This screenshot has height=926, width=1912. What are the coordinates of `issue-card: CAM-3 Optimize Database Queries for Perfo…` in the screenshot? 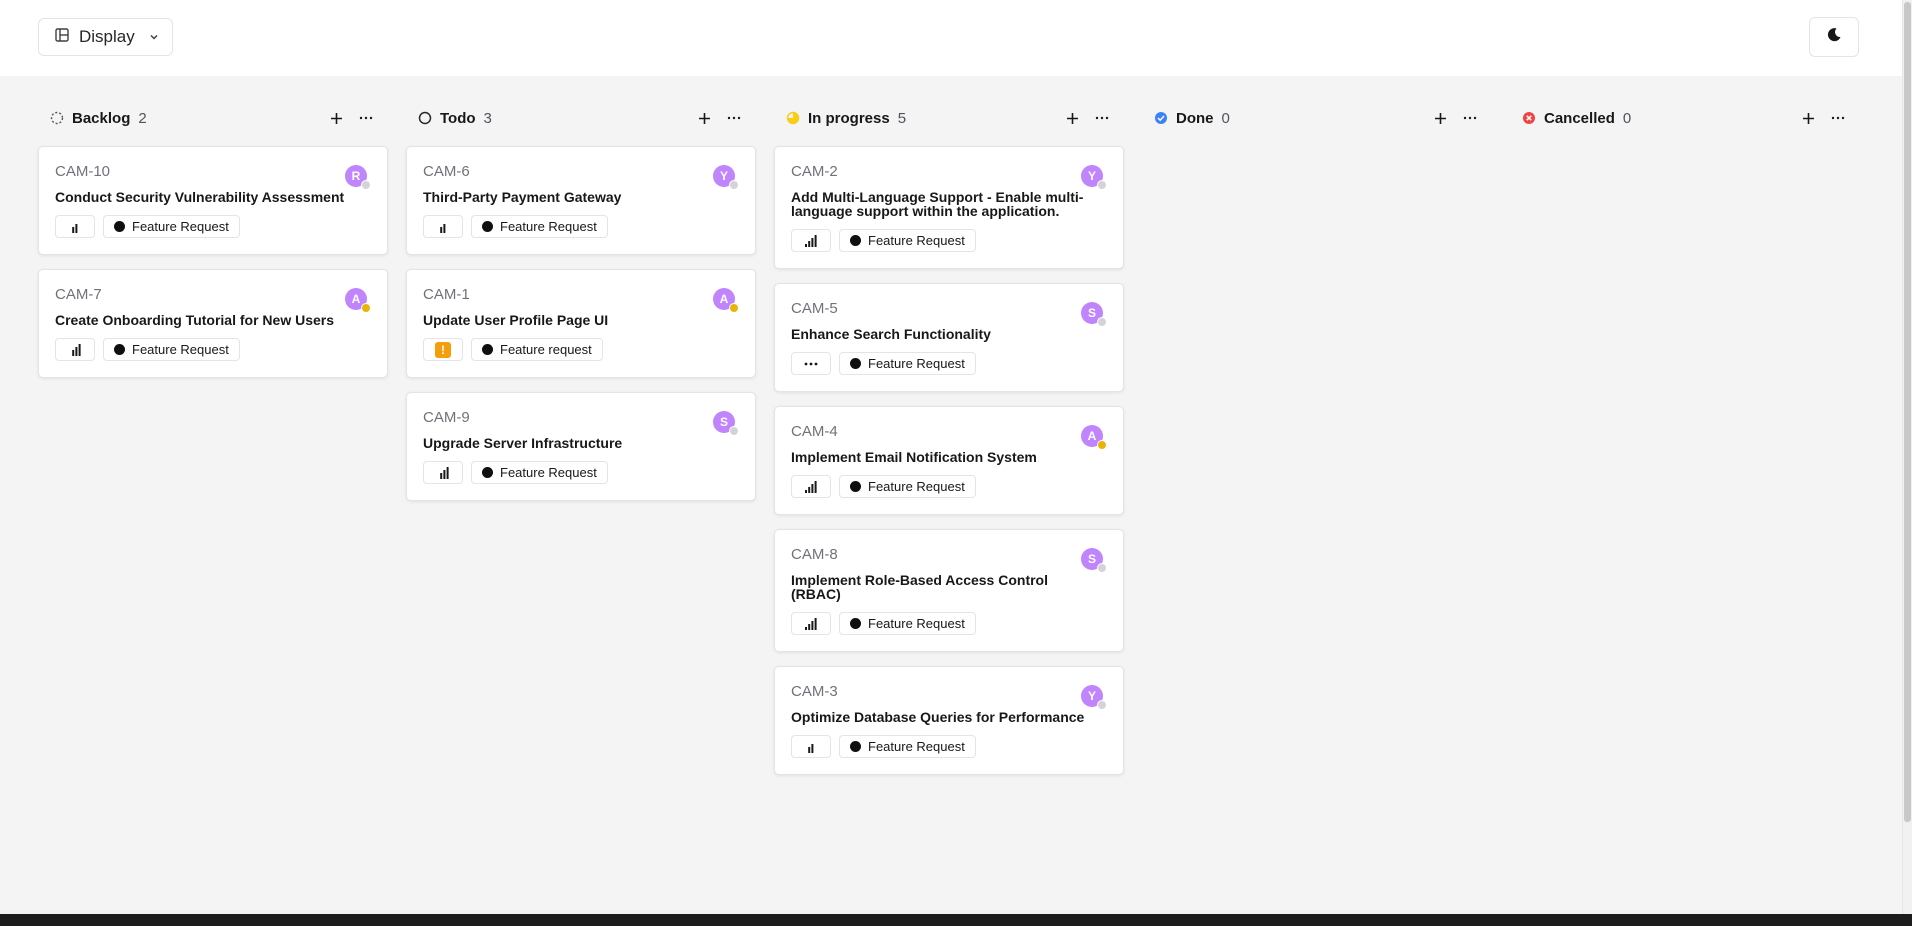 It's located at (949, 720).